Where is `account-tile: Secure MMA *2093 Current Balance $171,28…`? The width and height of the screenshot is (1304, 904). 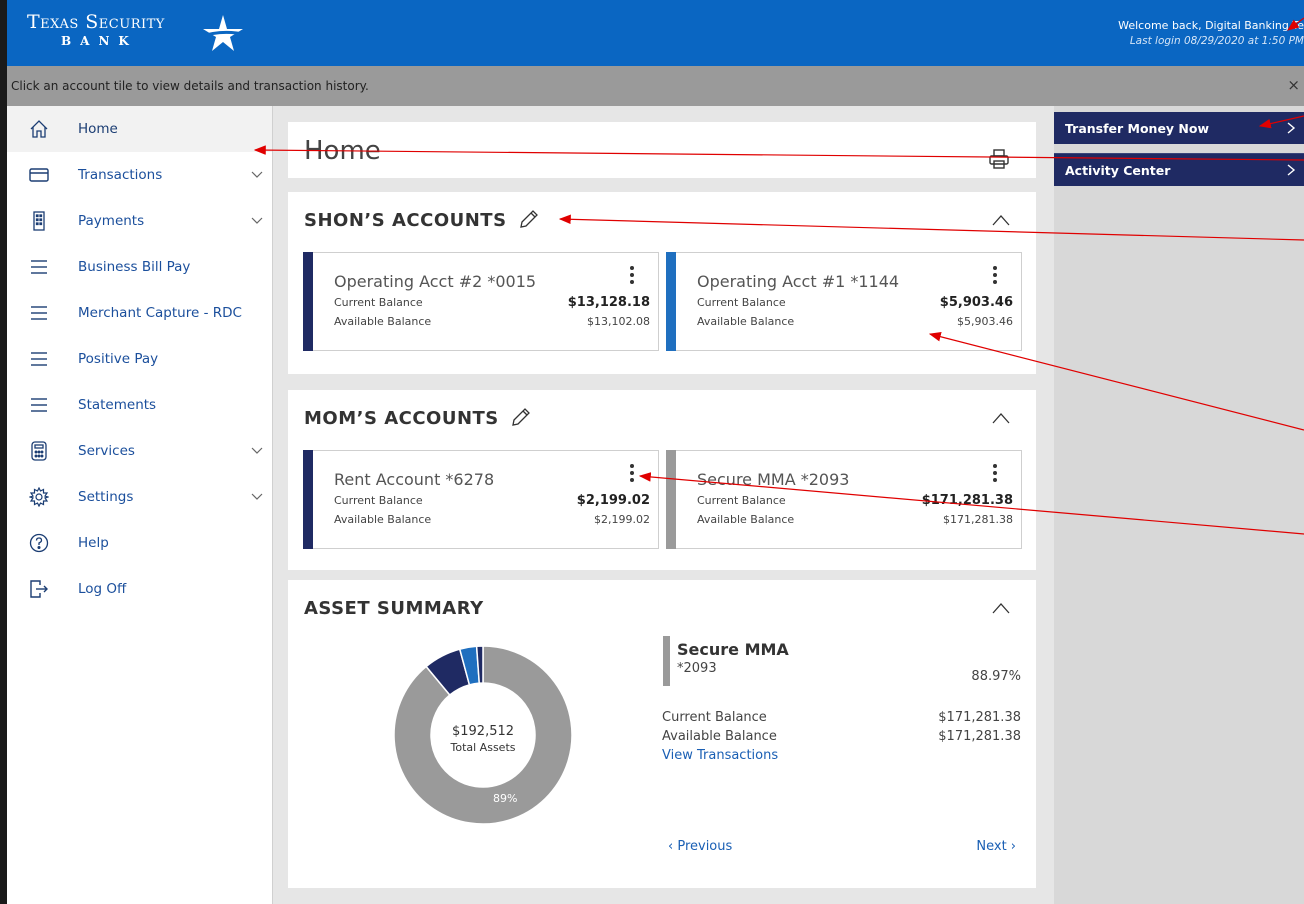
account-tile: Secure MMA *2093 Current Balance $171,28… is located at coordinates (844, 499).